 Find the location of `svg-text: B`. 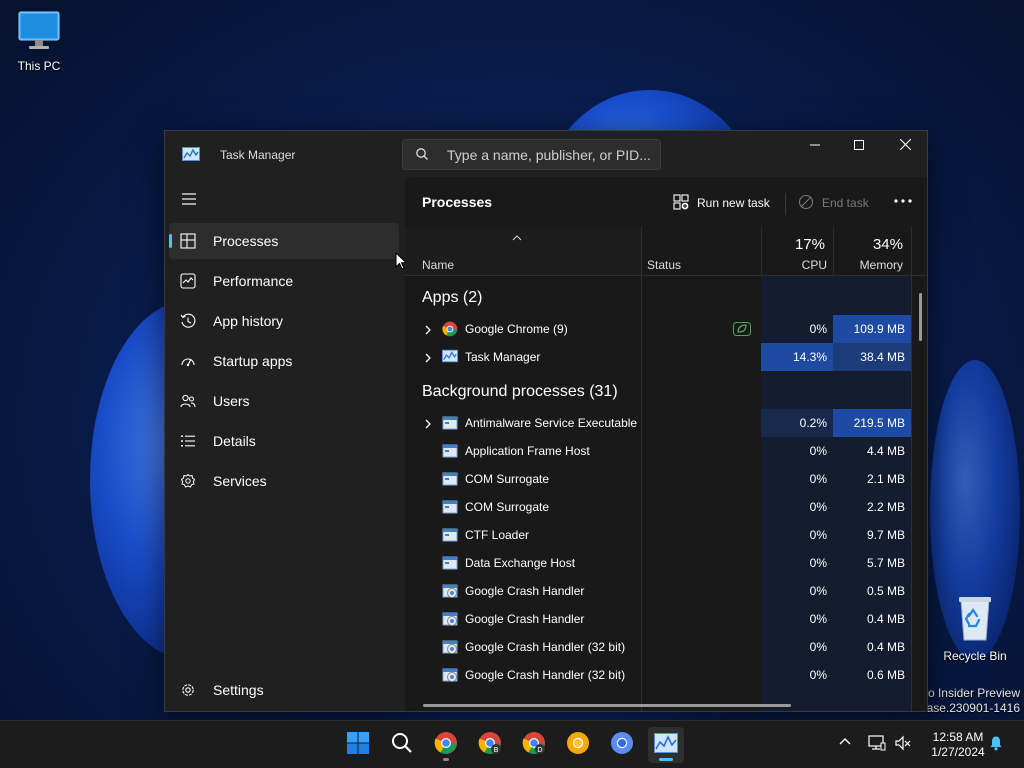

svg-text: B is located at coordinates (496, 750).